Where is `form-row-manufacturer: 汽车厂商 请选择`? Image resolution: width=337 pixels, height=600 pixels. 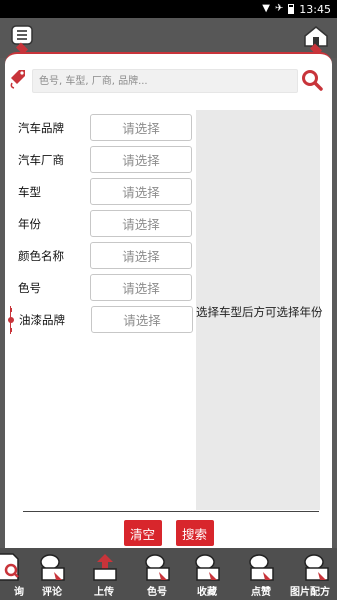
form-row-manufacturer: 汽车厂商 请选择 is located at coordinates (101, 160).